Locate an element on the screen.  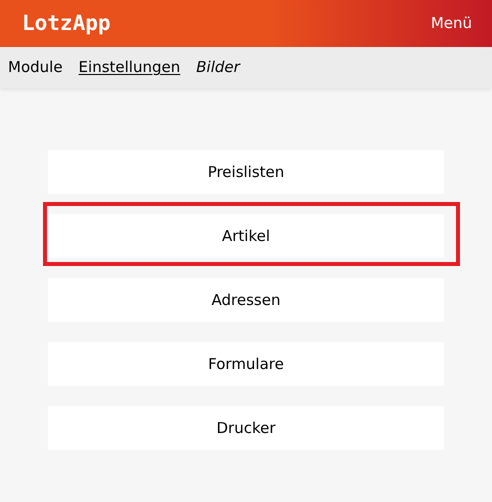
nav-link: Bilder is located at coordinates (218, 67).